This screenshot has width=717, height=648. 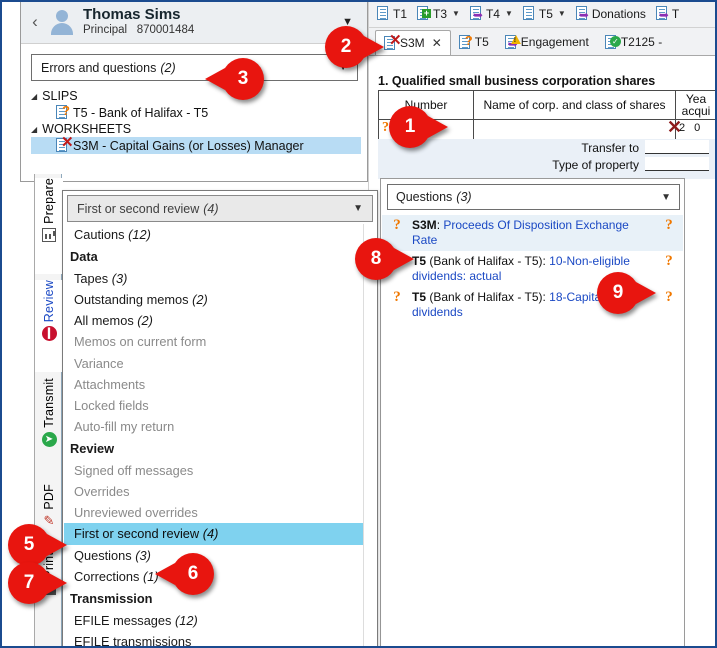 I want to click on toolbar-item-label: T1, so click(x=400, y=13).